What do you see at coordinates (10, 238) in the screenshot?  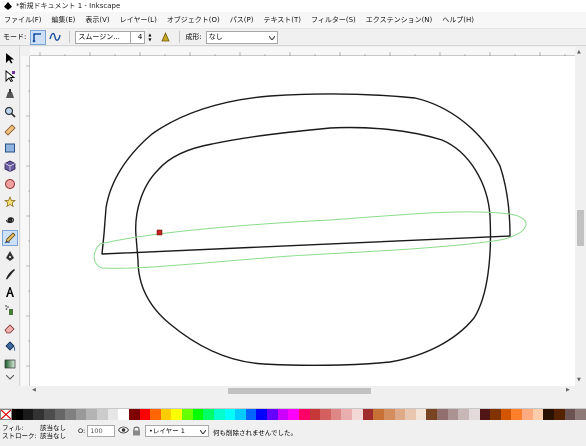 I see `pencil-tool-button` at bounding box center [10, 238].